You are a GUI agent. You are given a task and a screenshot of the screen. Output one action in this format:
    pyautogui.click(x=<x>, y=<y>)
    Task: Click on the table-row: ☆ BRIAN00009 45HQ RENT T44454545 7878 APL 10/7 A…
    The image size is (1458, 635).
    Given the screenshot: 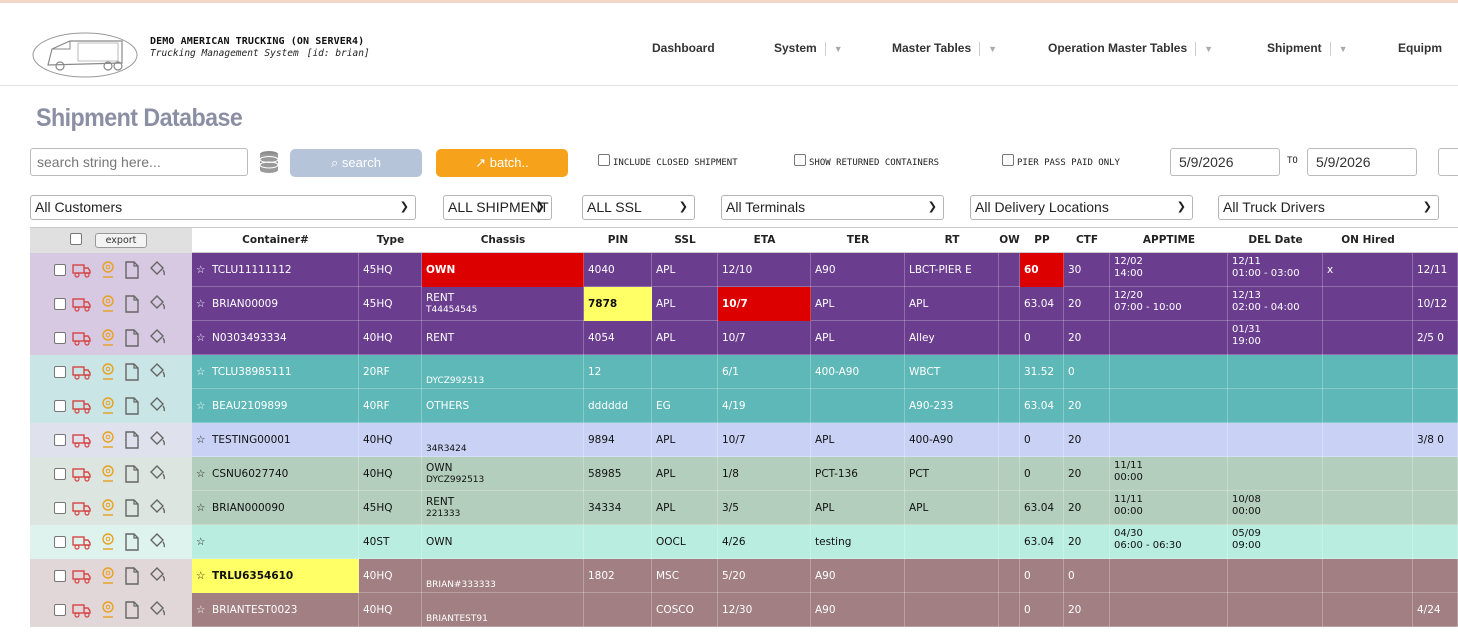 What is the action you would take?
    pyautogui.click(x=744, y=304)
    